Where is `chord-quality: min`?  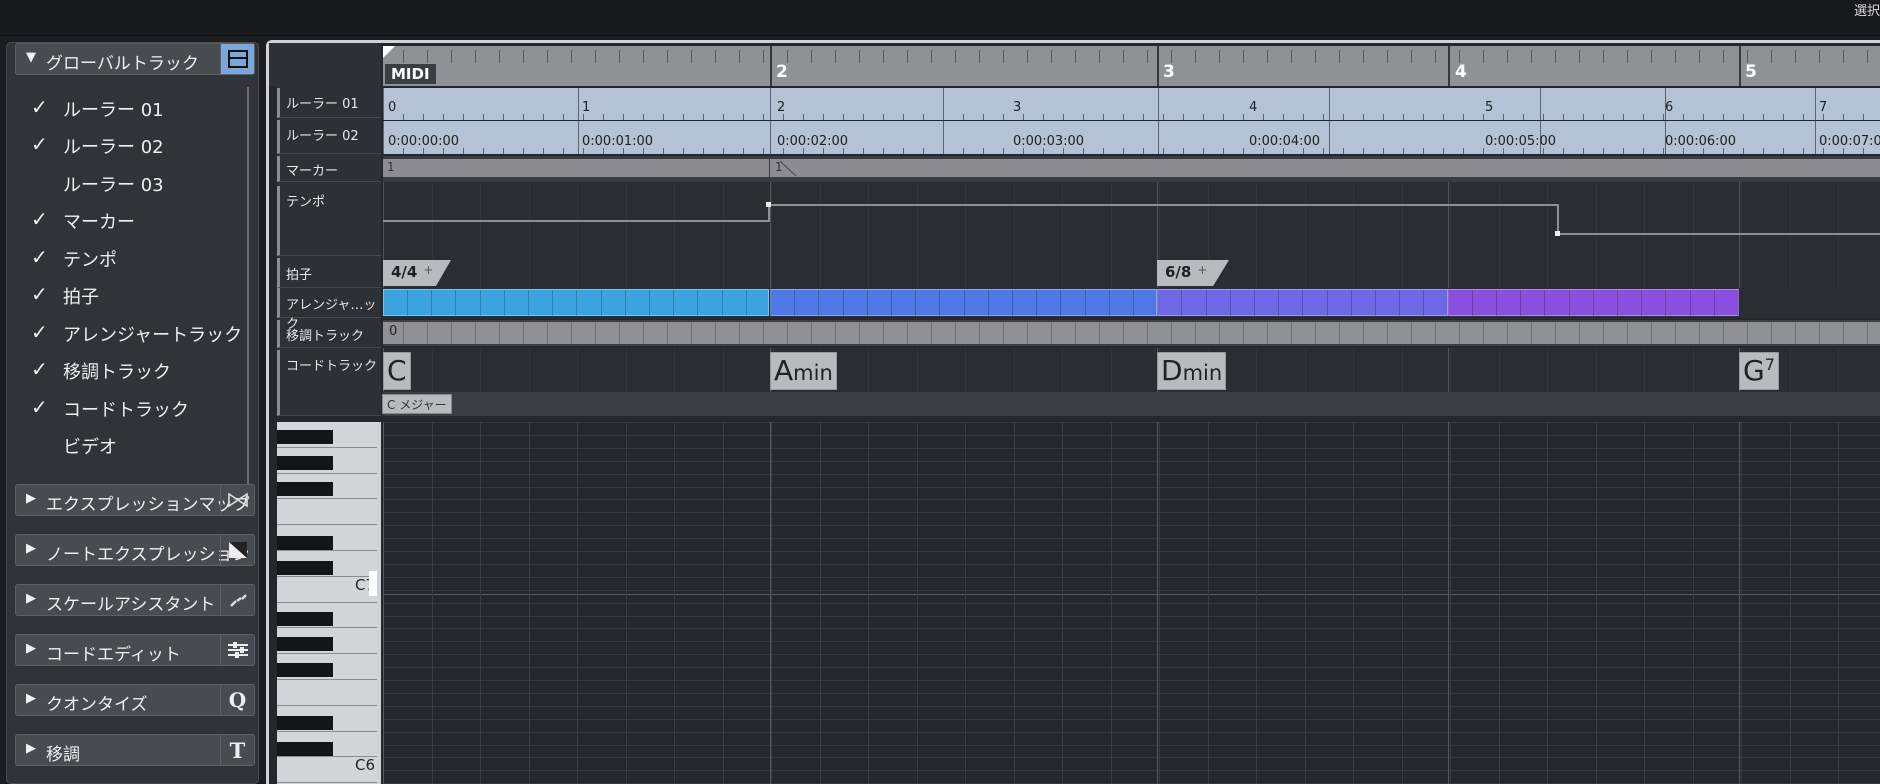
chord-quality: min is located at coordinates (813, 373).